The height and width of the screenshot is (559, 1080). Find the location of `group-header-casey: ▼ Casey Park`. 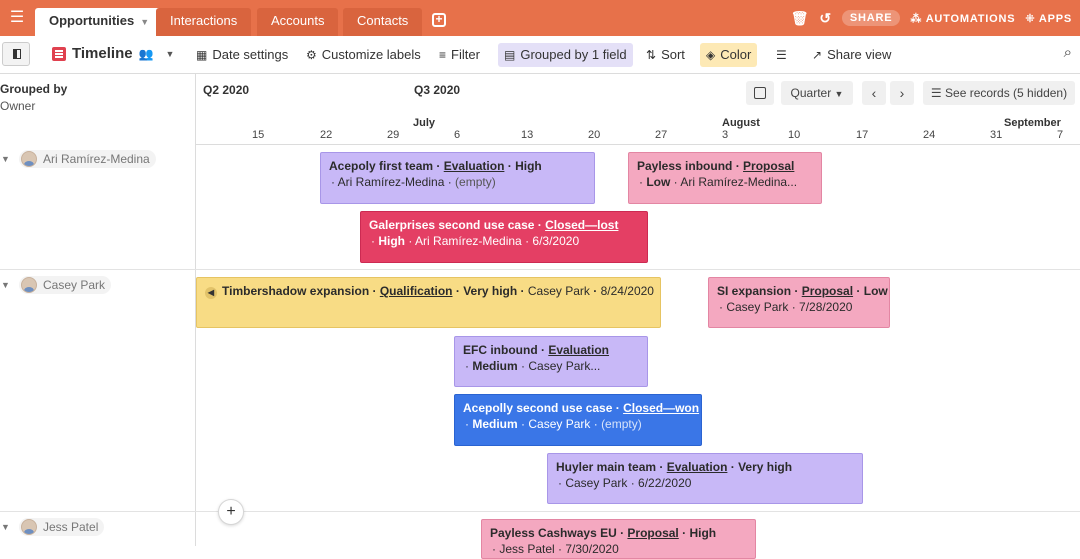

group-header-casey: ▼ Casey Park is located at coordinates (56, 285).